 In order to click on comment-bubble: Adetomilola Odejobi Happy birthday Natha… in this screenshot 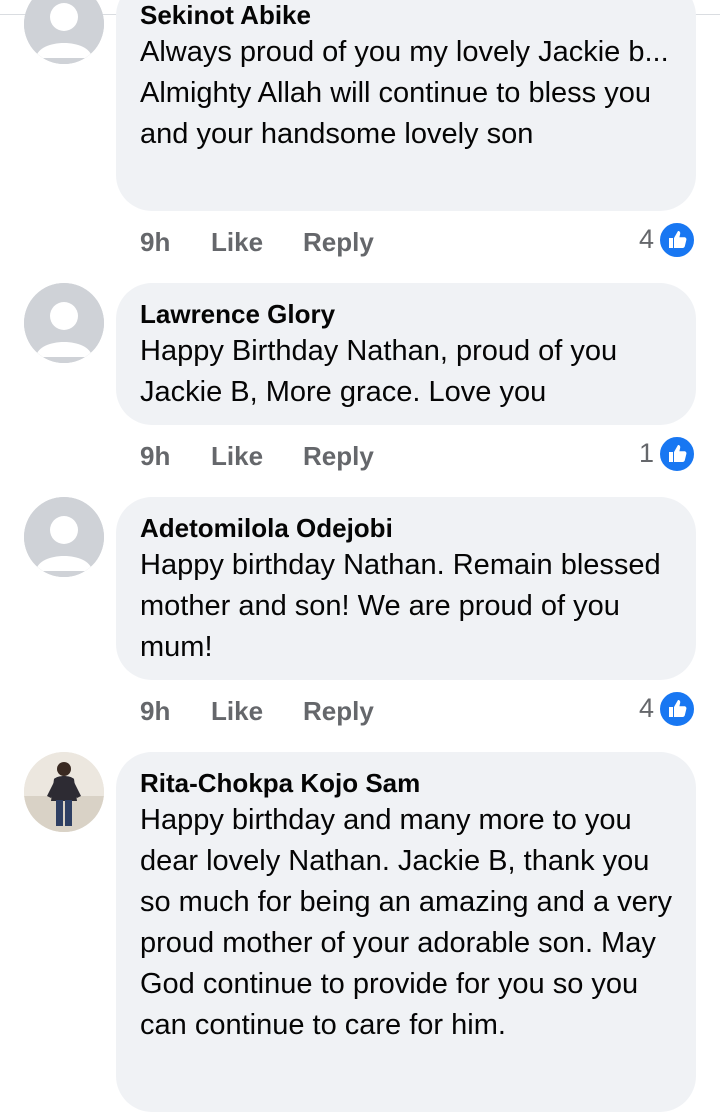, I will do `click(406, 588)`.